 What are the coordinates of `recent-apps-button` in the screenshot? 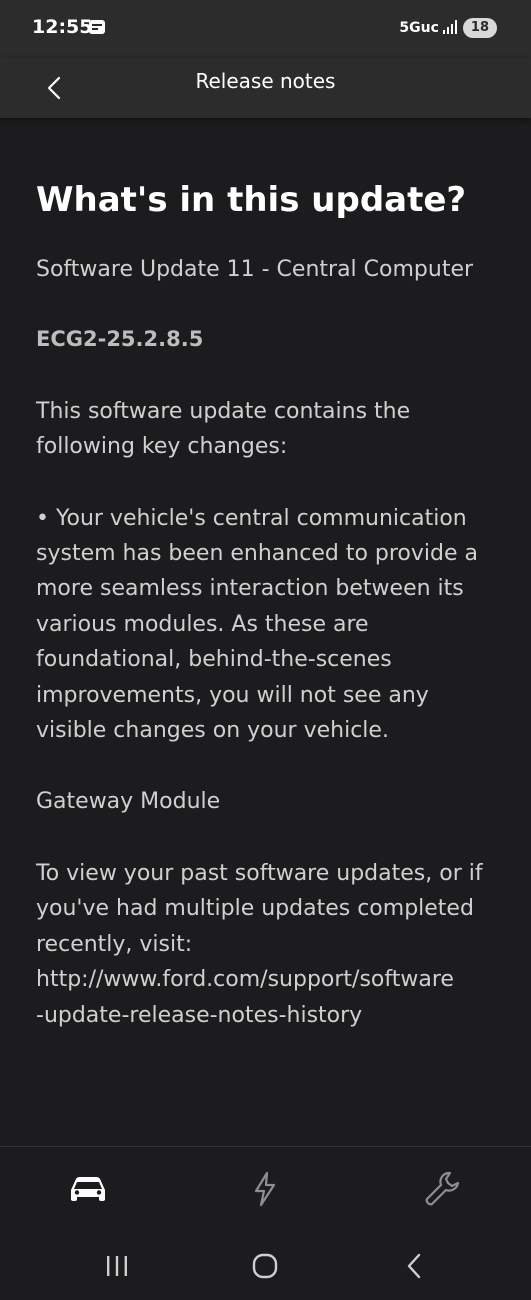 It's located at (117, 1266).